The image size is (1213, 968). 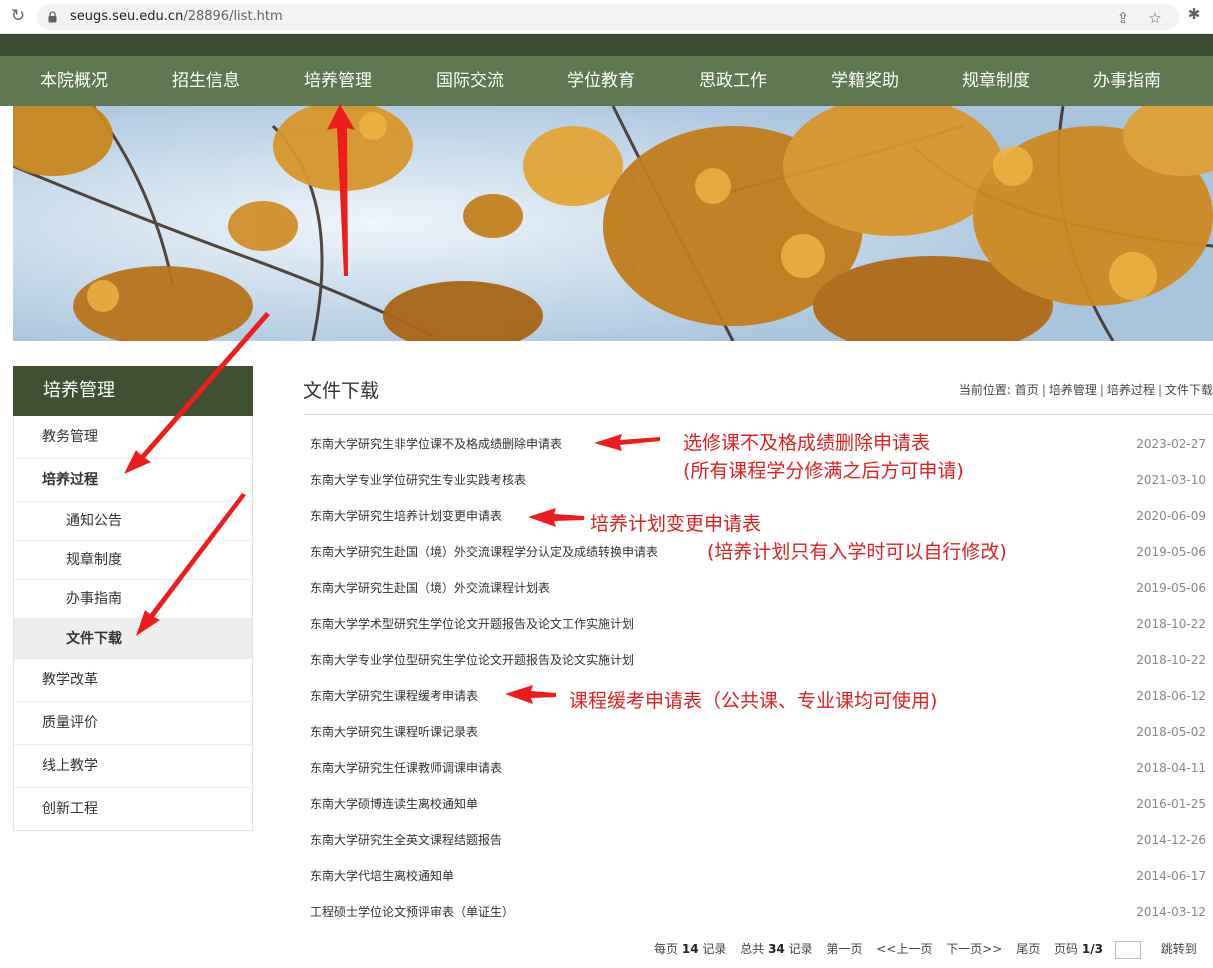 I want to click on sidebar-item-notices: 通知公告, so click(x=133, y=521).